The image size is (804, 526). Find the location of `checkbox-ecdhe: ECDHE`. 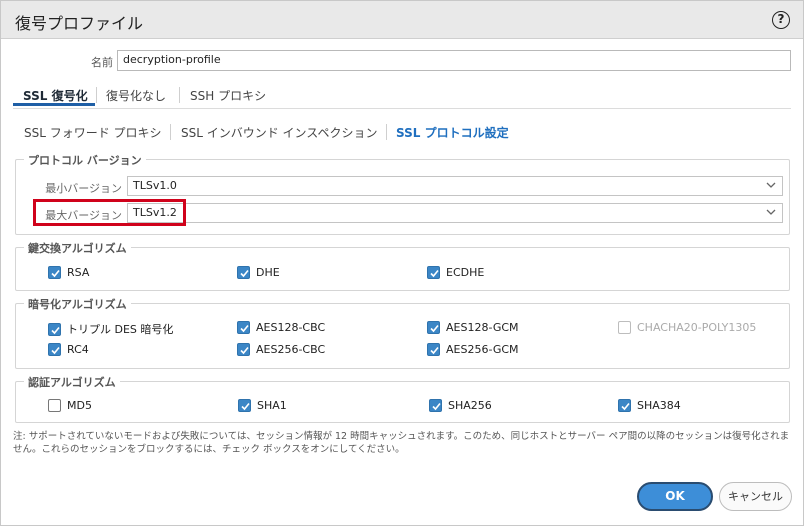

checkbox-ecdhe: ECDHE is located at coordinates (455, 272).